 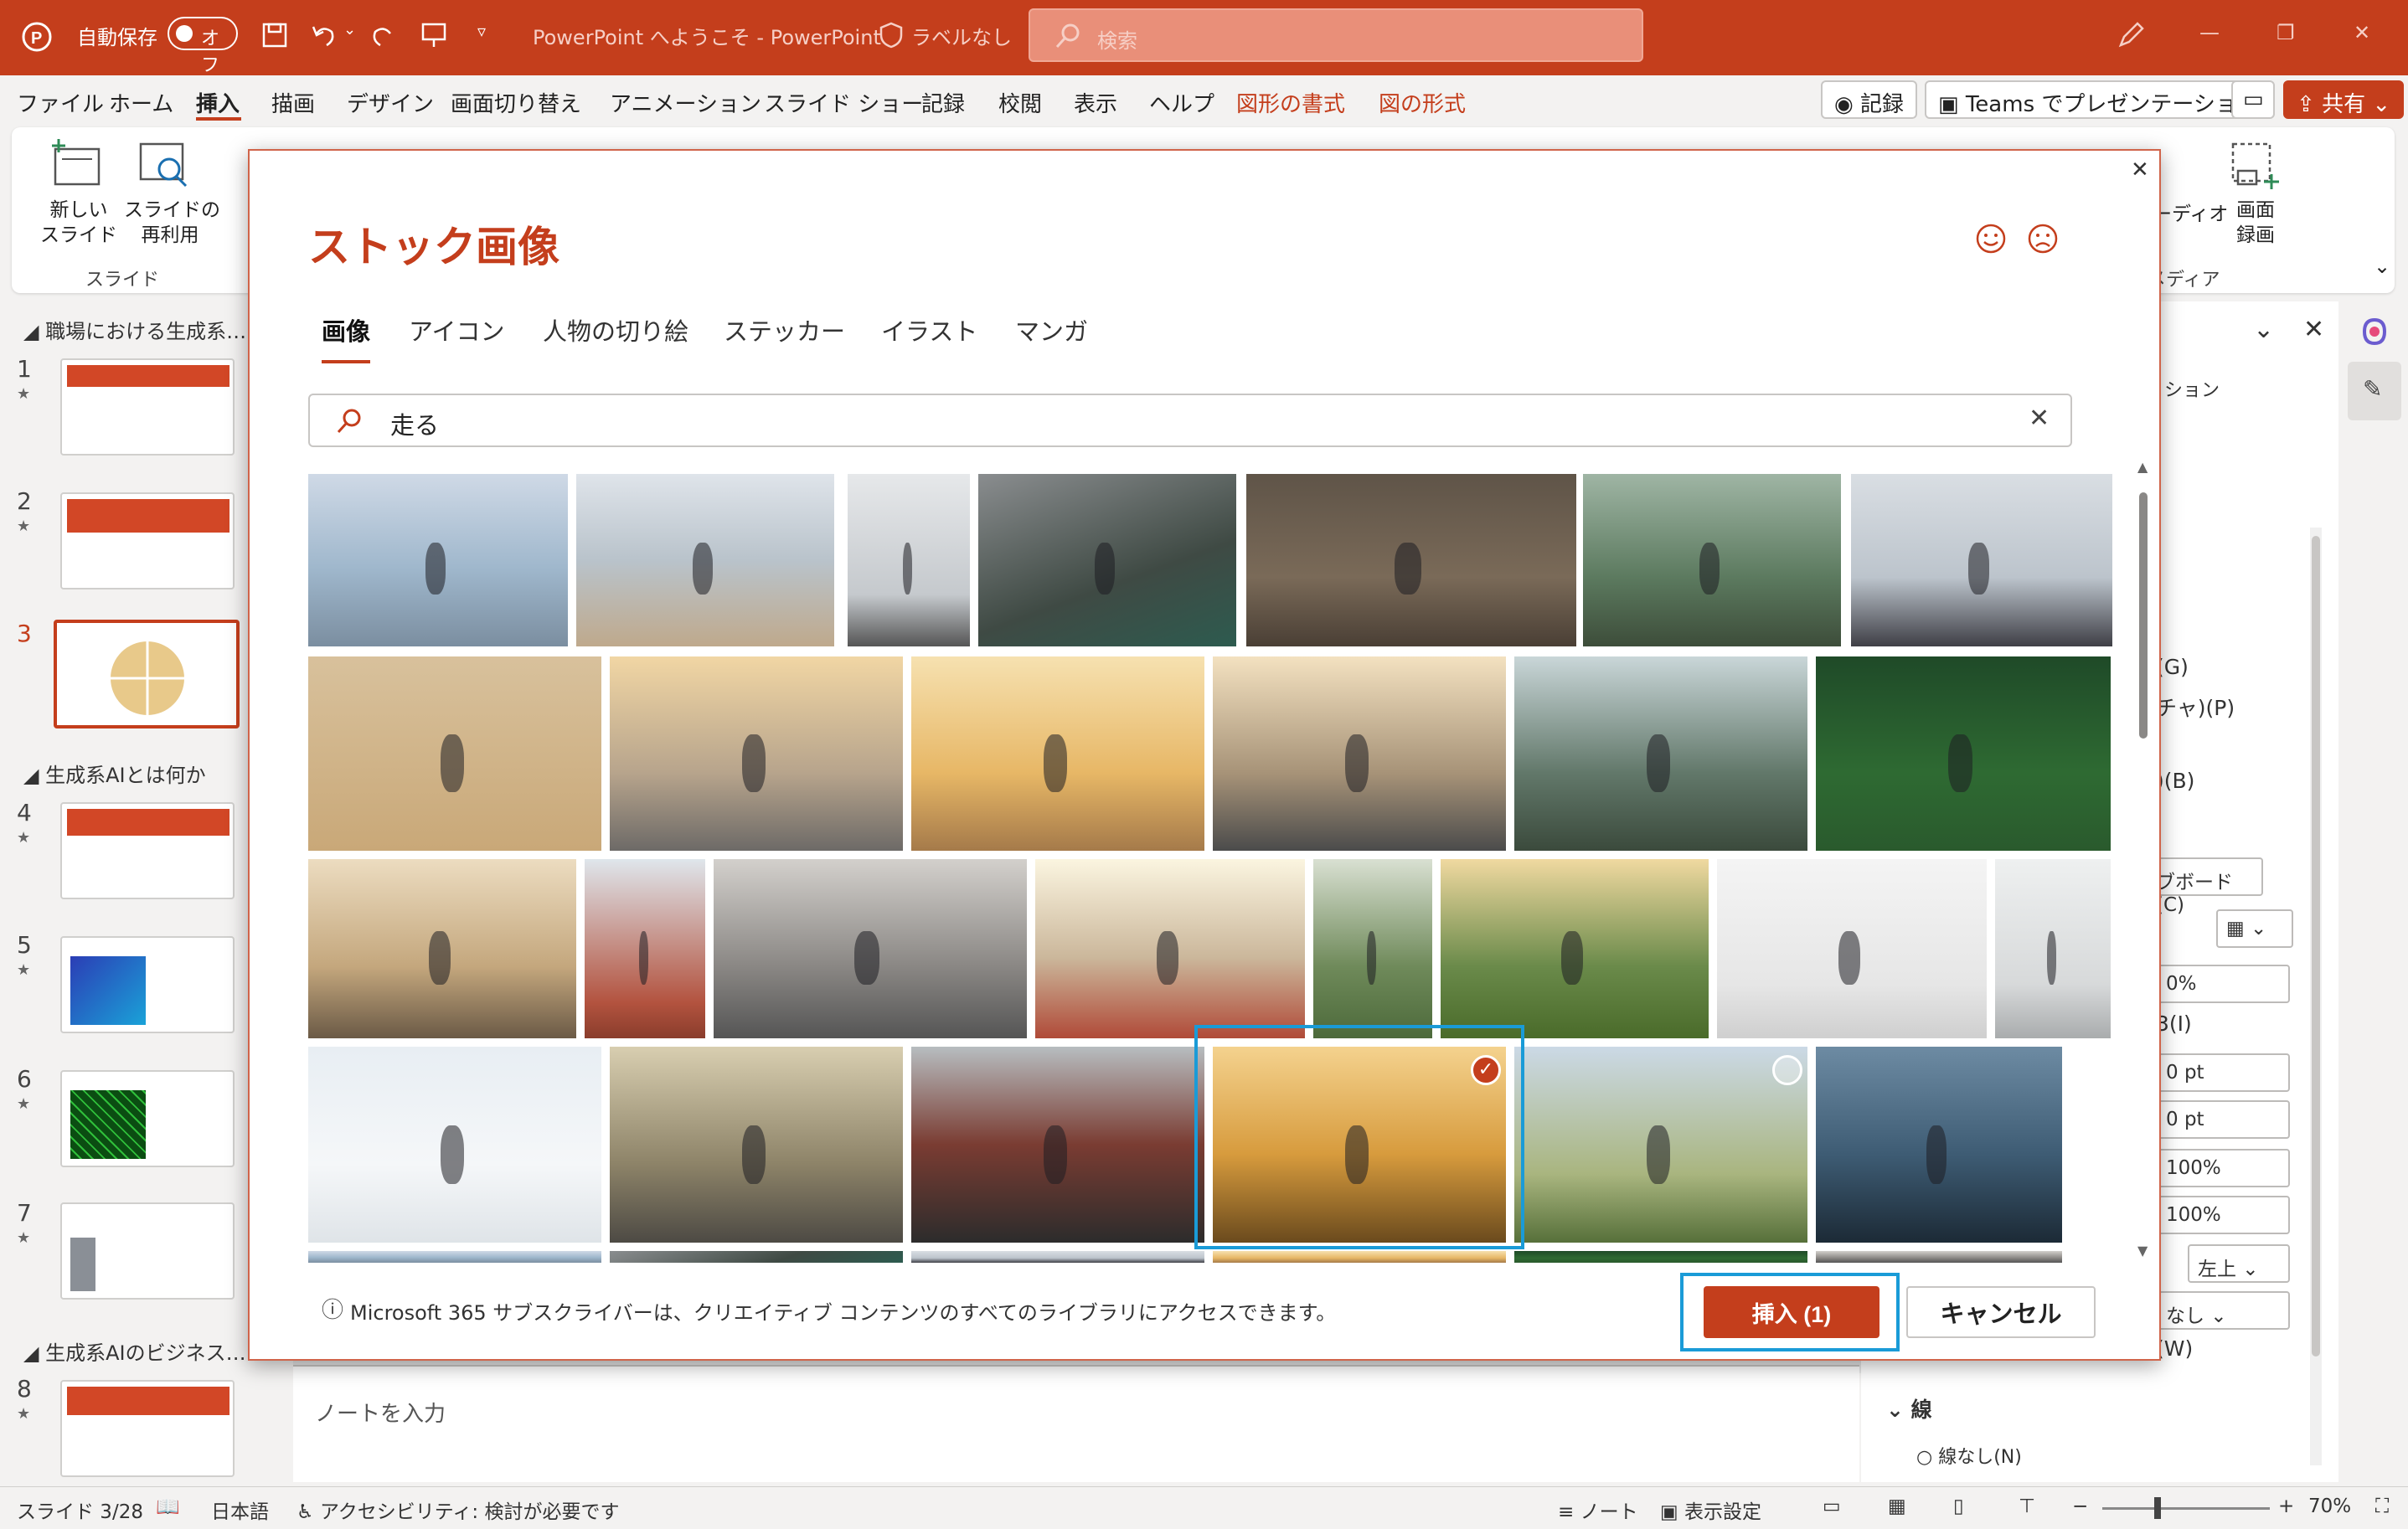 I want to click on offset-right-field: 0 pt, so click(x=2223, y=1119).